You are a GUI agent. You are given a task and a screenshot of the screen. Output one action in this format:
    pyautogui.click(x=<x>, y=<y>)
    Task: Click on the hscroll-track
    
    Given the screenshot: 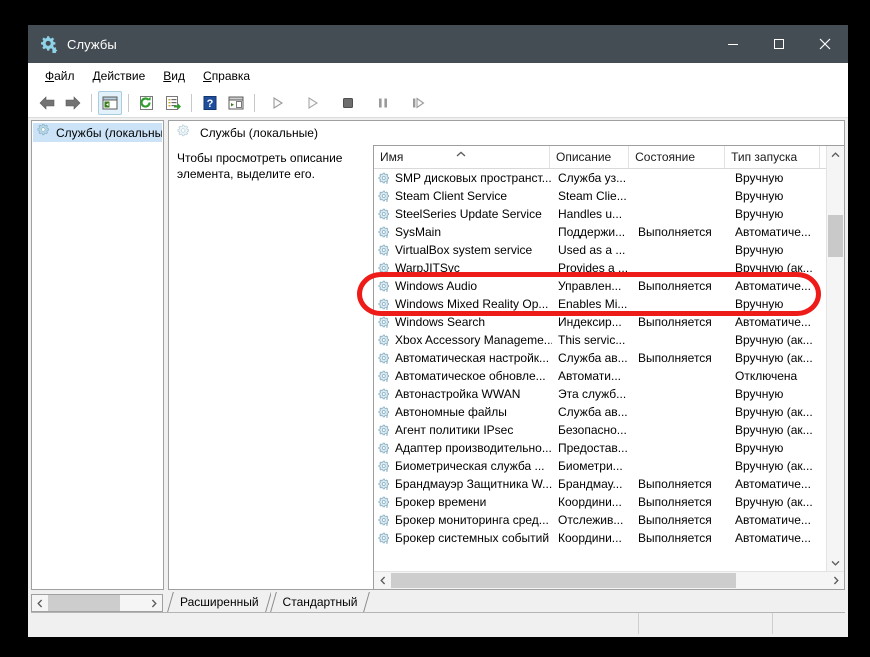 What is the action you would take?
    pyautogui.click(x=609, y=580)
    